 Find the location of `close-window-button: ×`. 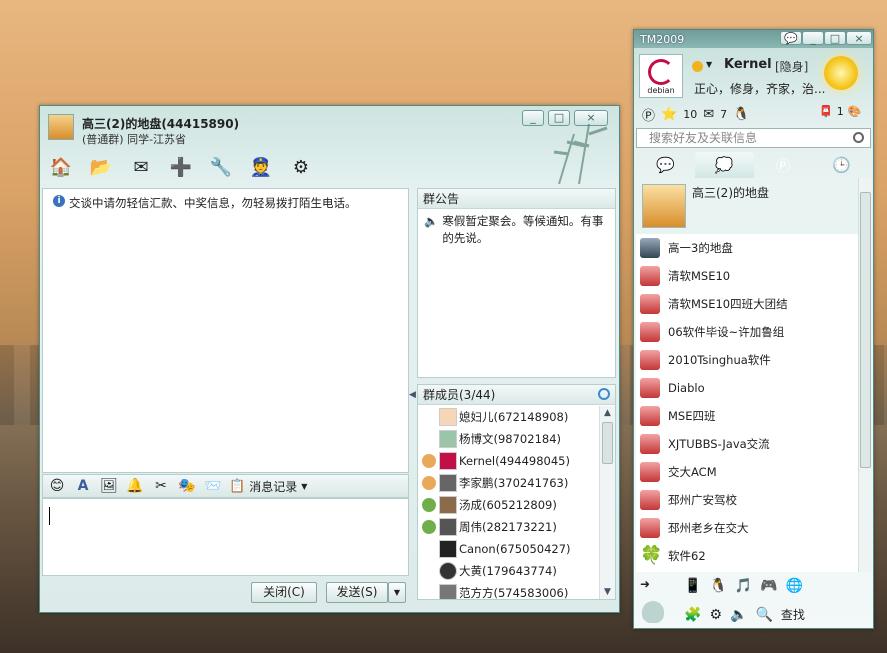

close-window-button: × is located at coordinates (859, 38).